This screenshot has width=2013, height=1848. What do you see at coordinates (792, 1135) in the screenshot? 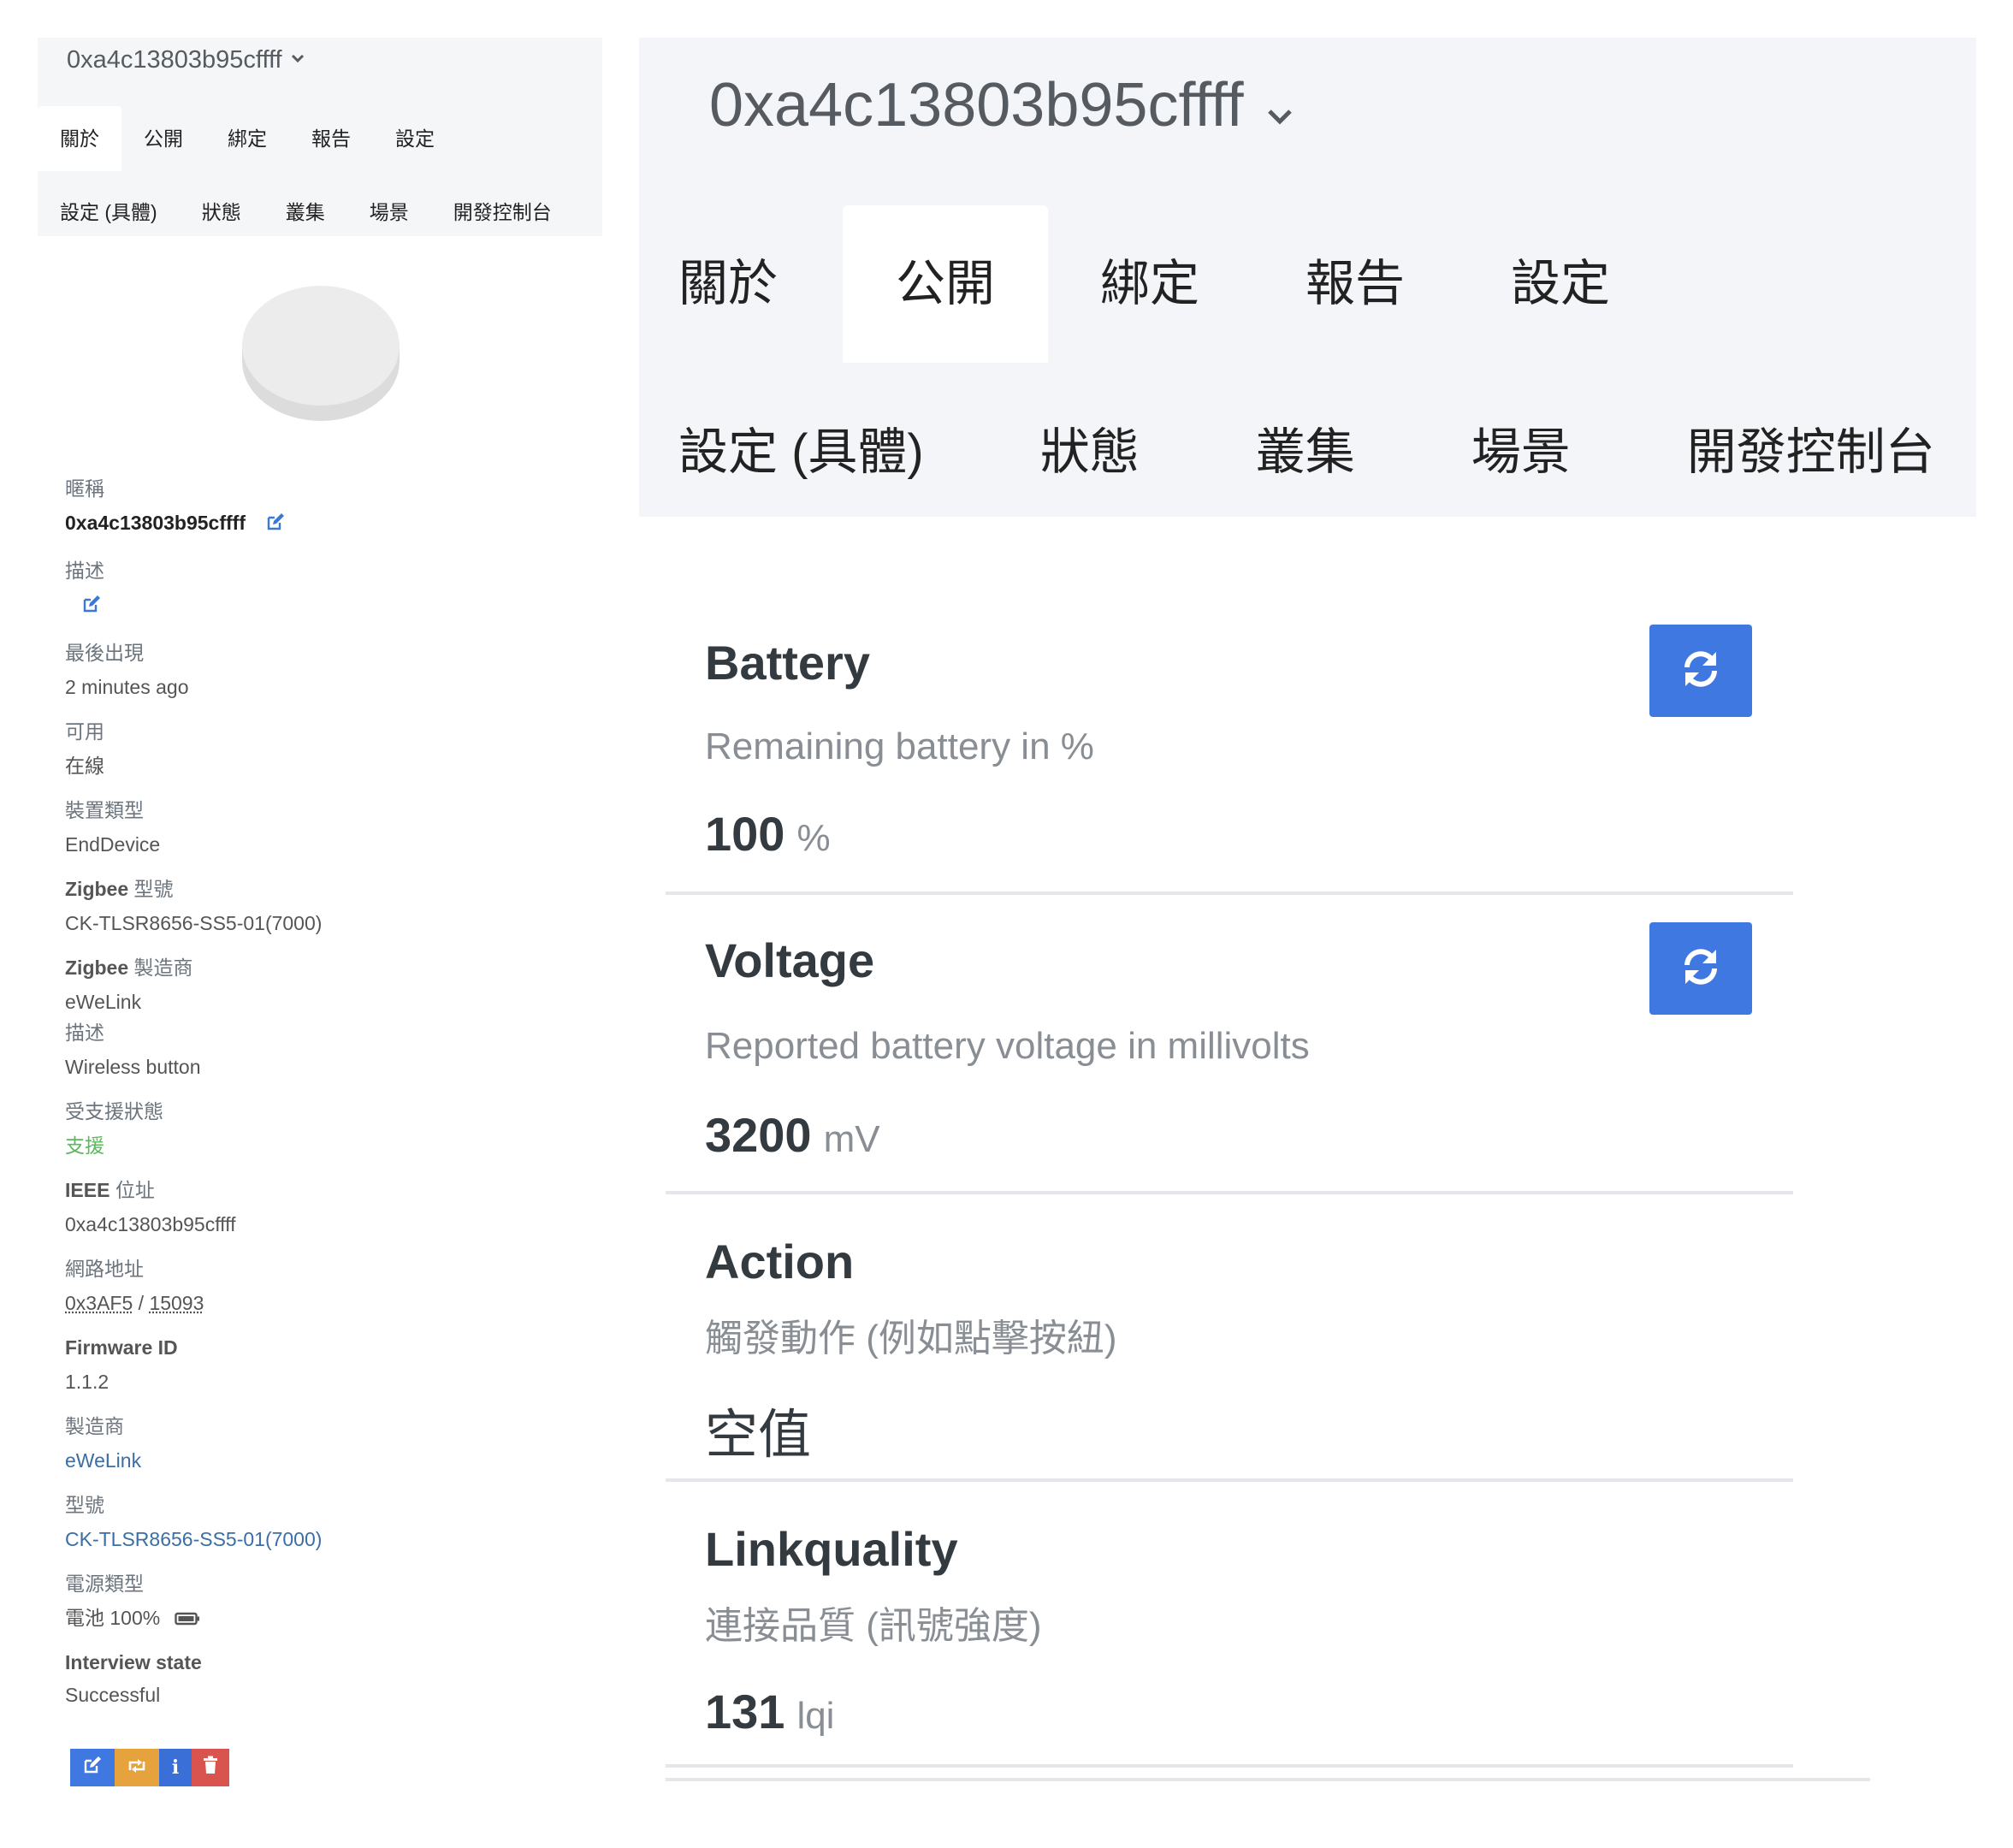
I see `feature-value: 3200 mV` at bounding box center [792, 1135].